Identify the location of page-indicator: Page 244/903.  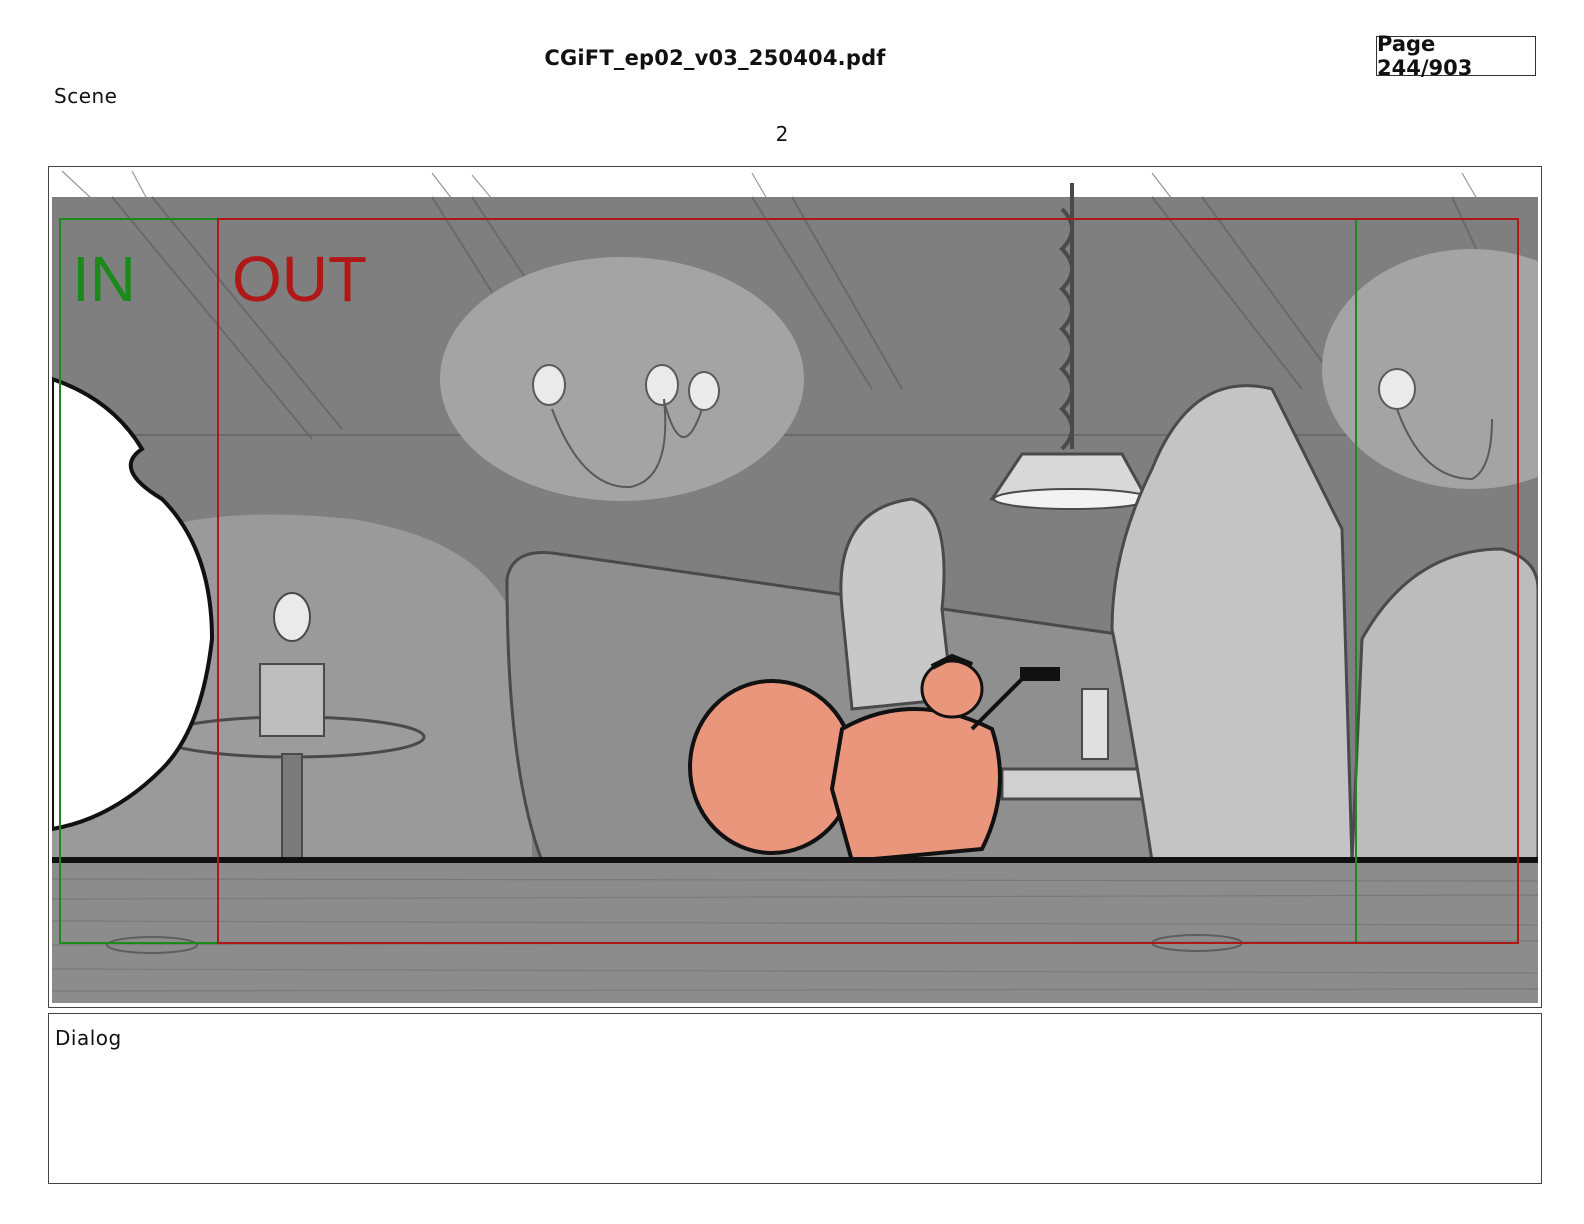
(1456, 56).